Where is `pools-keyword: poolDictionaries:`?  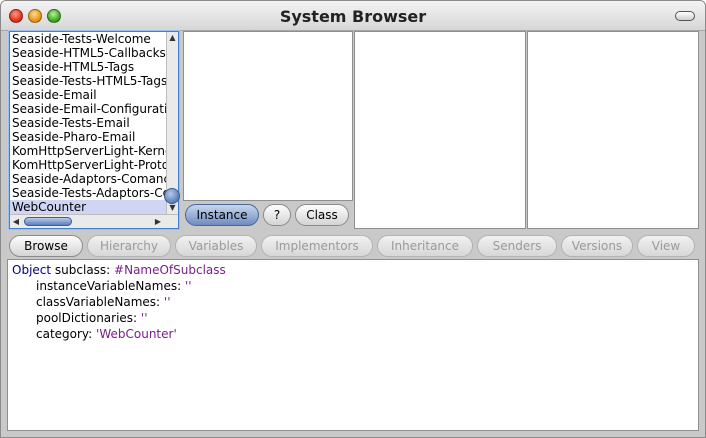
pools-keyword: poolDictionaries: is located at coordinates (88, 318).